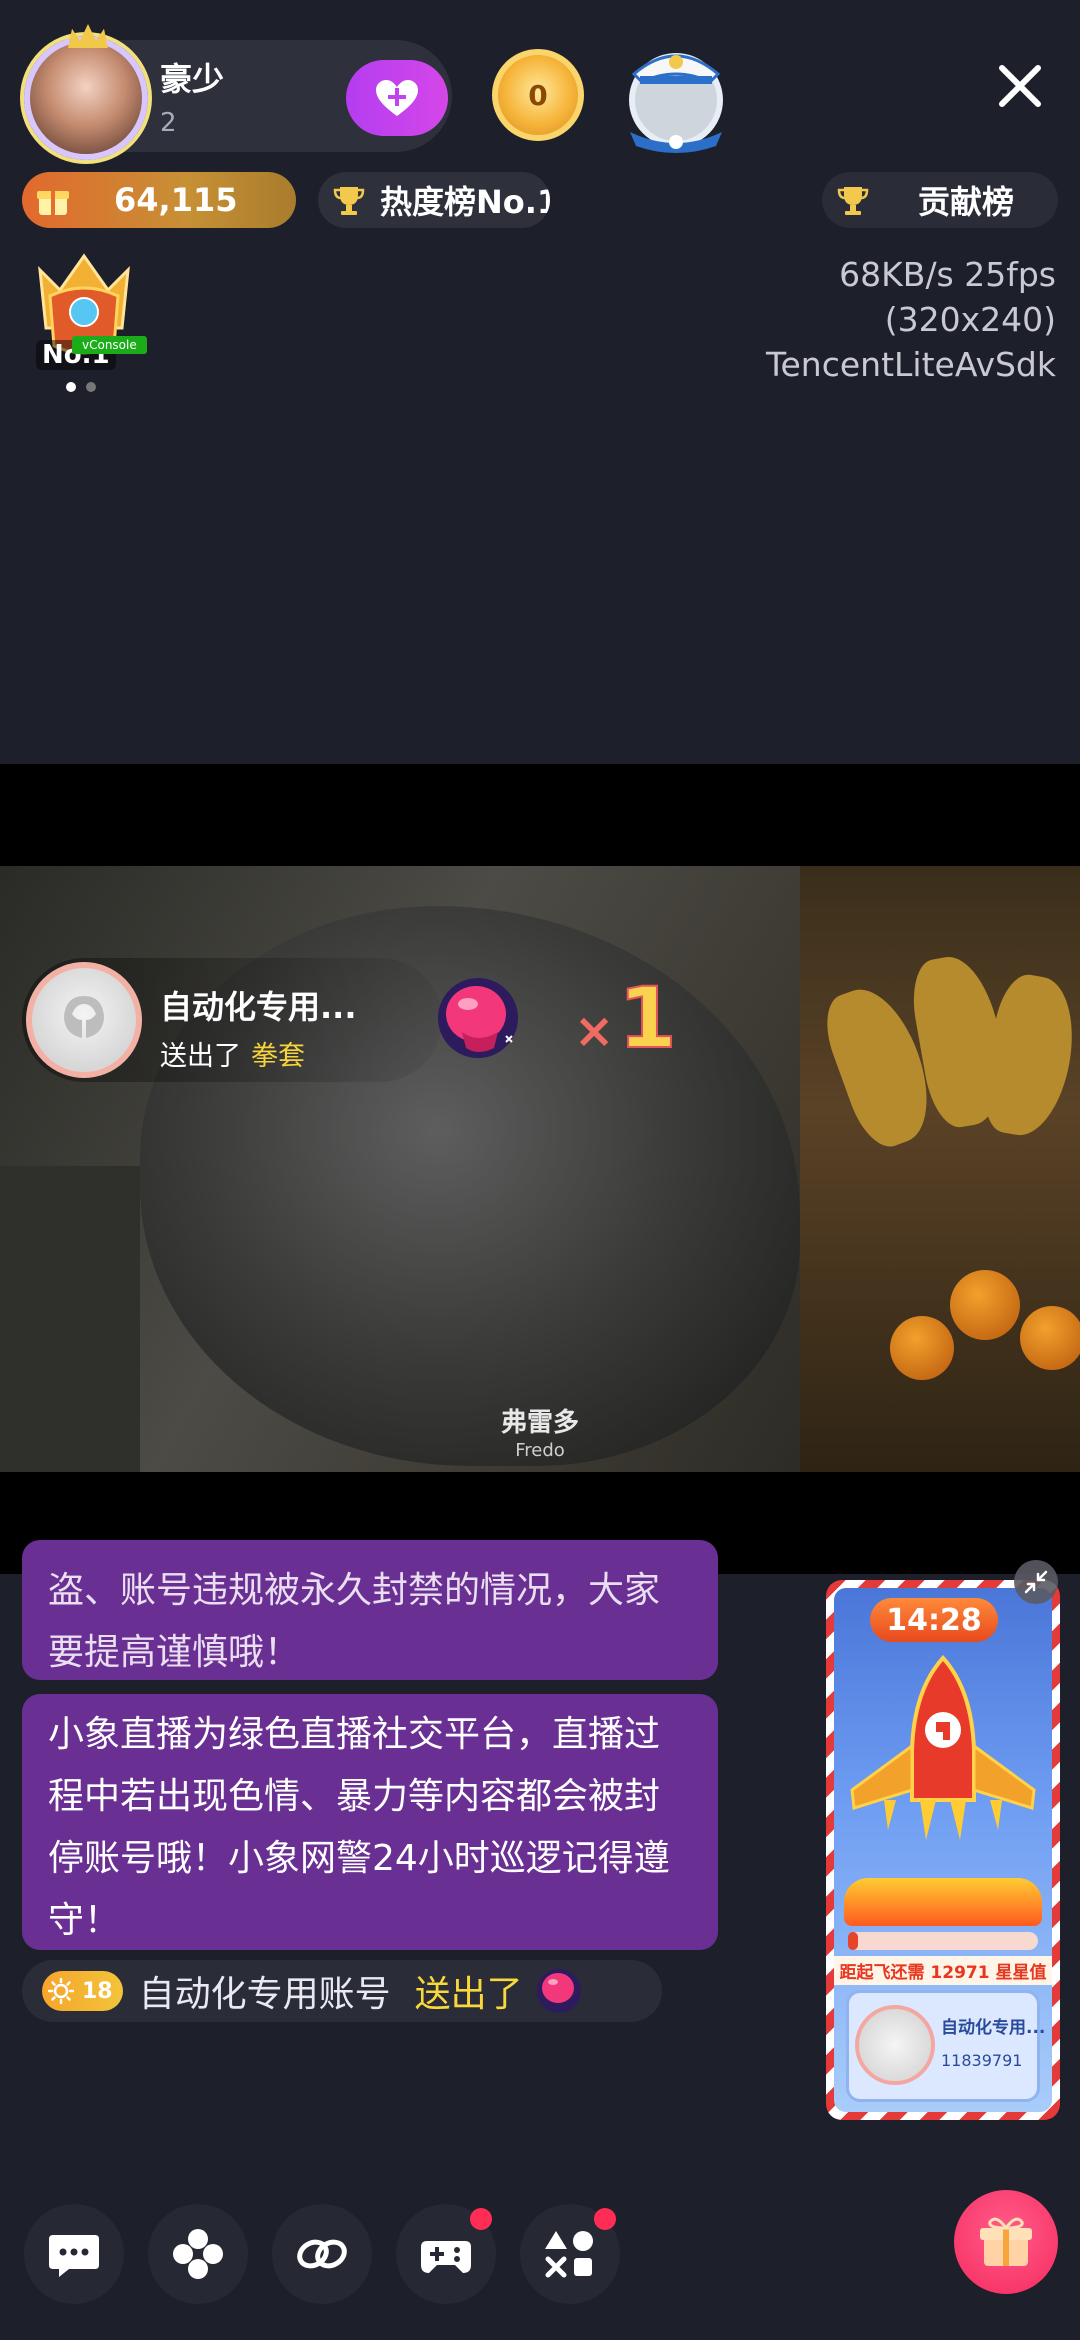 Image resolution: width=1080 pixels, height=2340 pixels. Describe the element at coordinates (71, 387) in the screenshot. I see `pager-dot-active` at that location.